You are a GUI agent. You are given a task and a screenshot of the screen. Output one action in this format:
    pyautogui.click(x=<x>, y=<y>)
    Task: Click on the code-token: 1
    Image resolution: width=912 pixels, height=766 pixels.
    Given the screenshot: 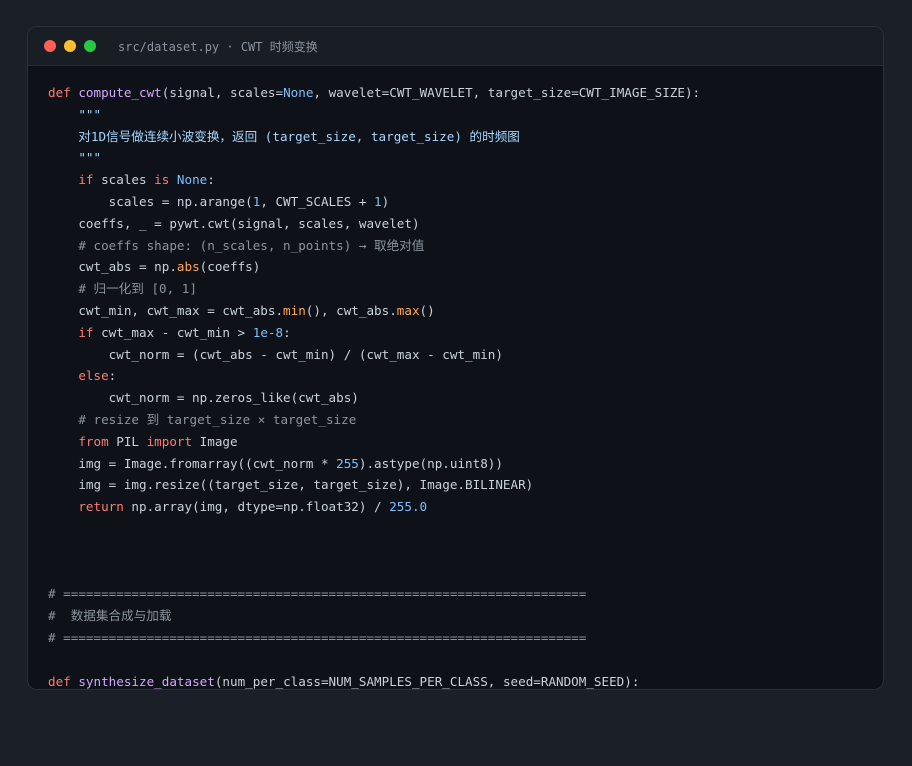 What is the action you would take?
    pyautogui.click(x=378, y=201)
    